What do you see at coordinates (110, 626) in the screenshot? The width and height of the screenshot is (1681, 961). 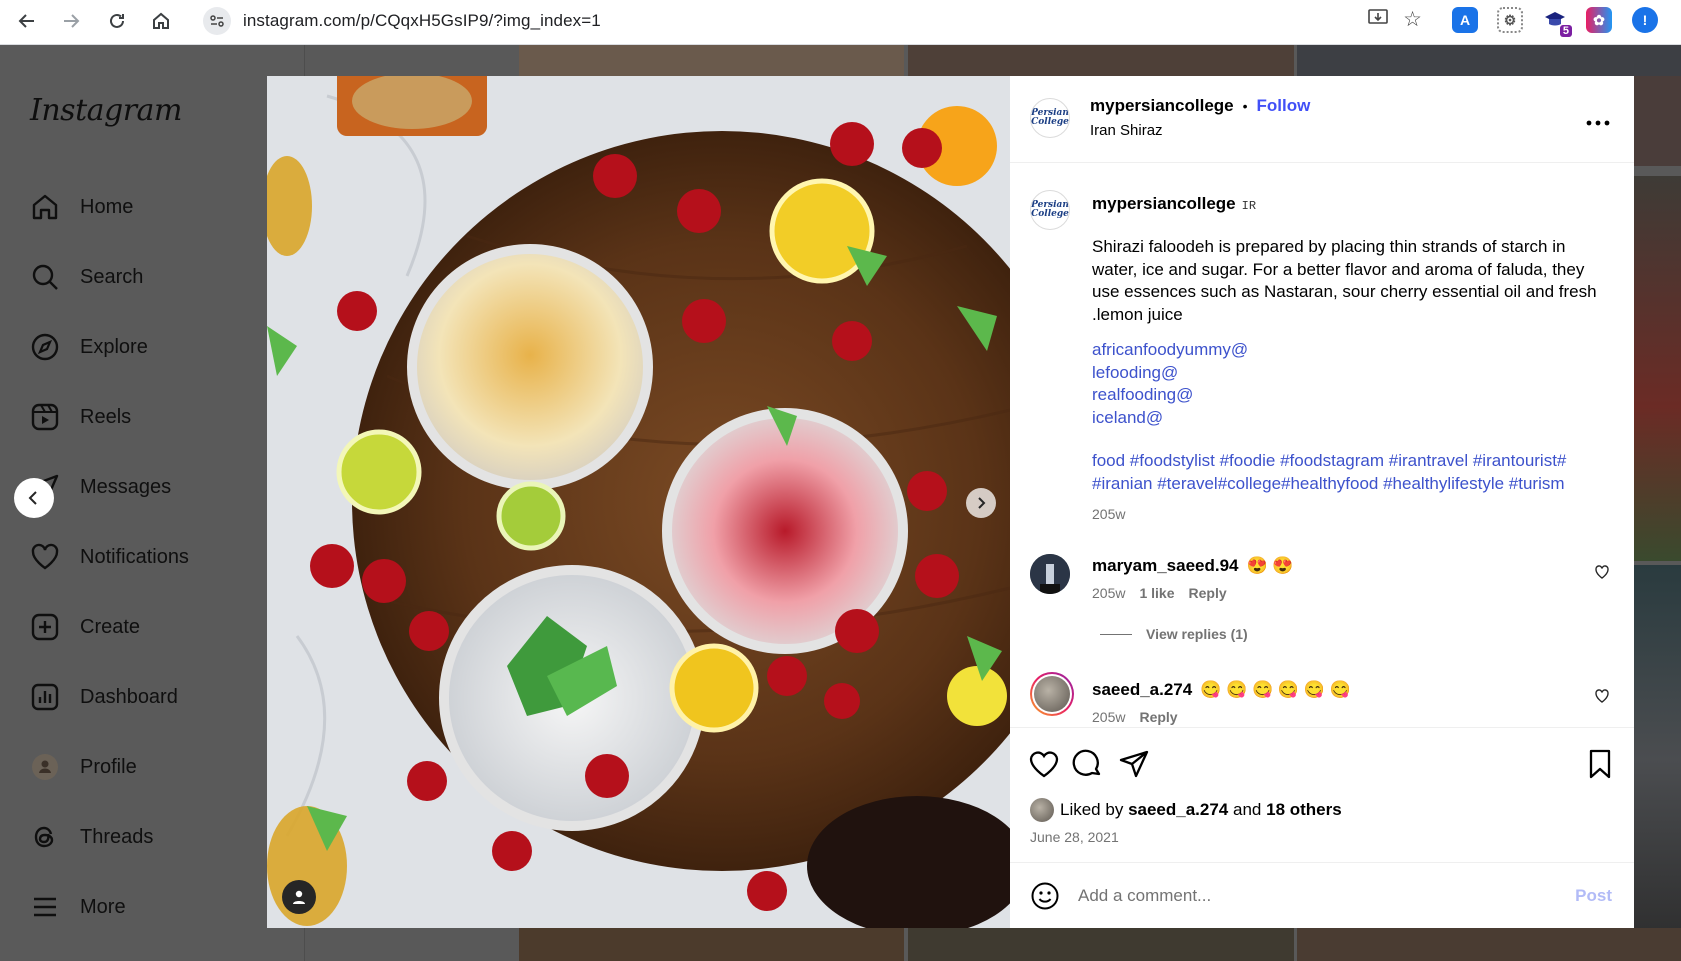 I see `sidebar-item-label: Create` at bounding box center [110, 626].